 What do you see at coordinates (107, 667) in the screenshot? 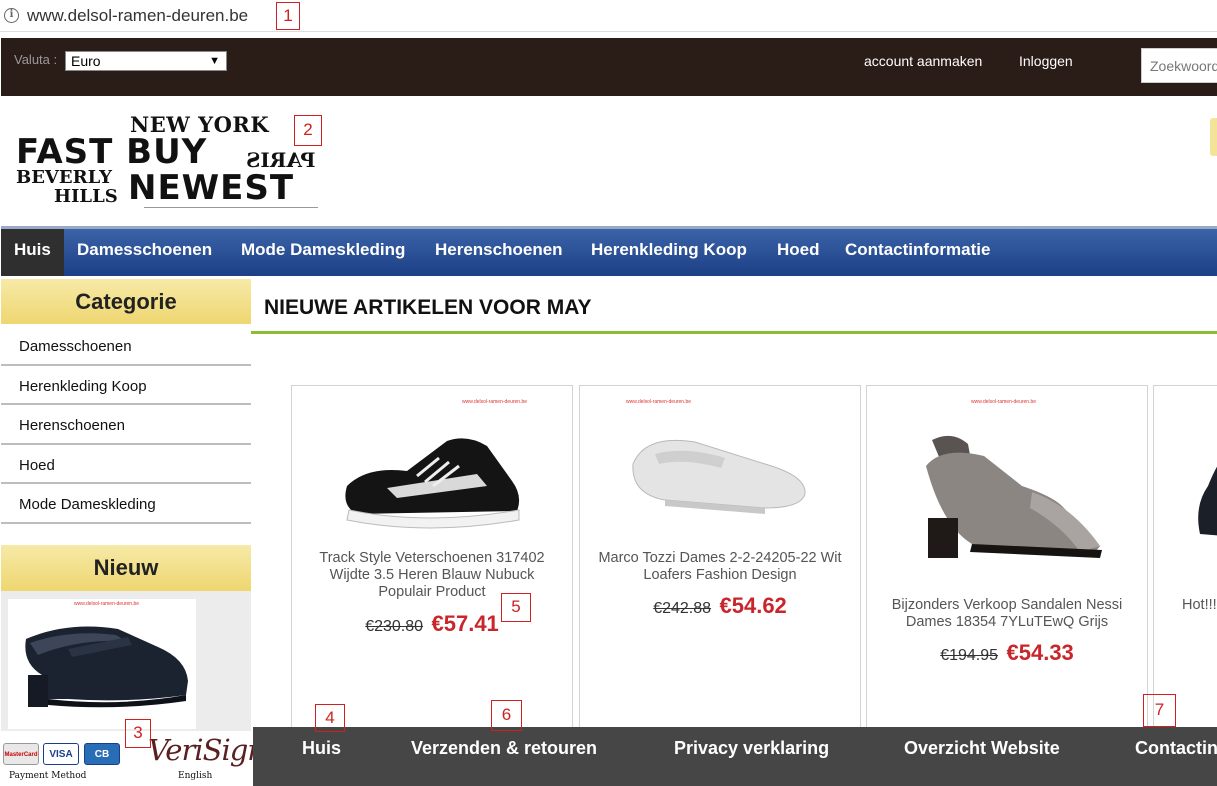
I see `dark-pump-shoe-image` at bounding box center [107, 667].